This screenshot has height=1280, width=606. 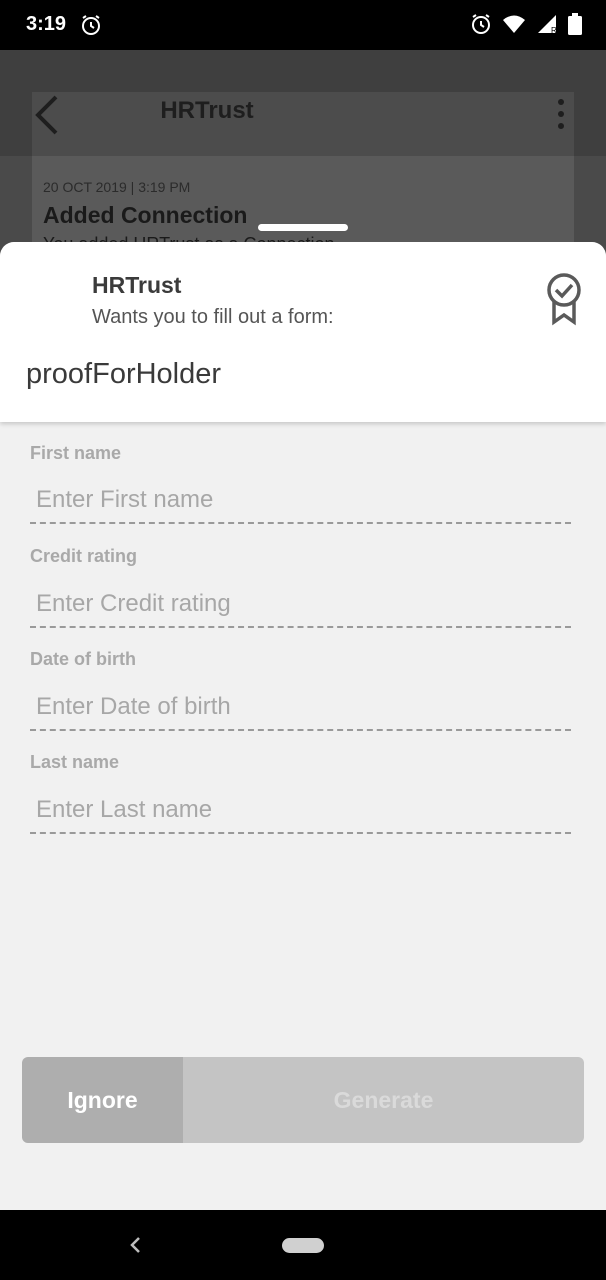 What do you see at coordinates (145, 215) in the screenshot?
I see `background-event-title: Added Connection` at bounding box center [145, 215].